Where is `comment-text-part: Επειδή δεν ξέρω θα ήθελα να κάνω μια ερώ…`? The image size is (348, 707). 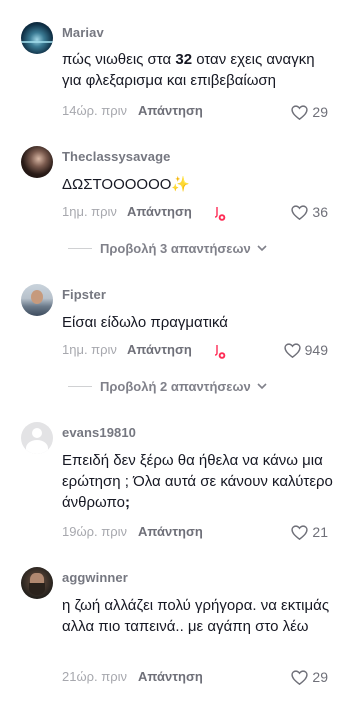
comment-text-part: Επειδή δεν ξέρω θα ήθελα να κάνω μια ερώ… is located at coordinates (197, 481).